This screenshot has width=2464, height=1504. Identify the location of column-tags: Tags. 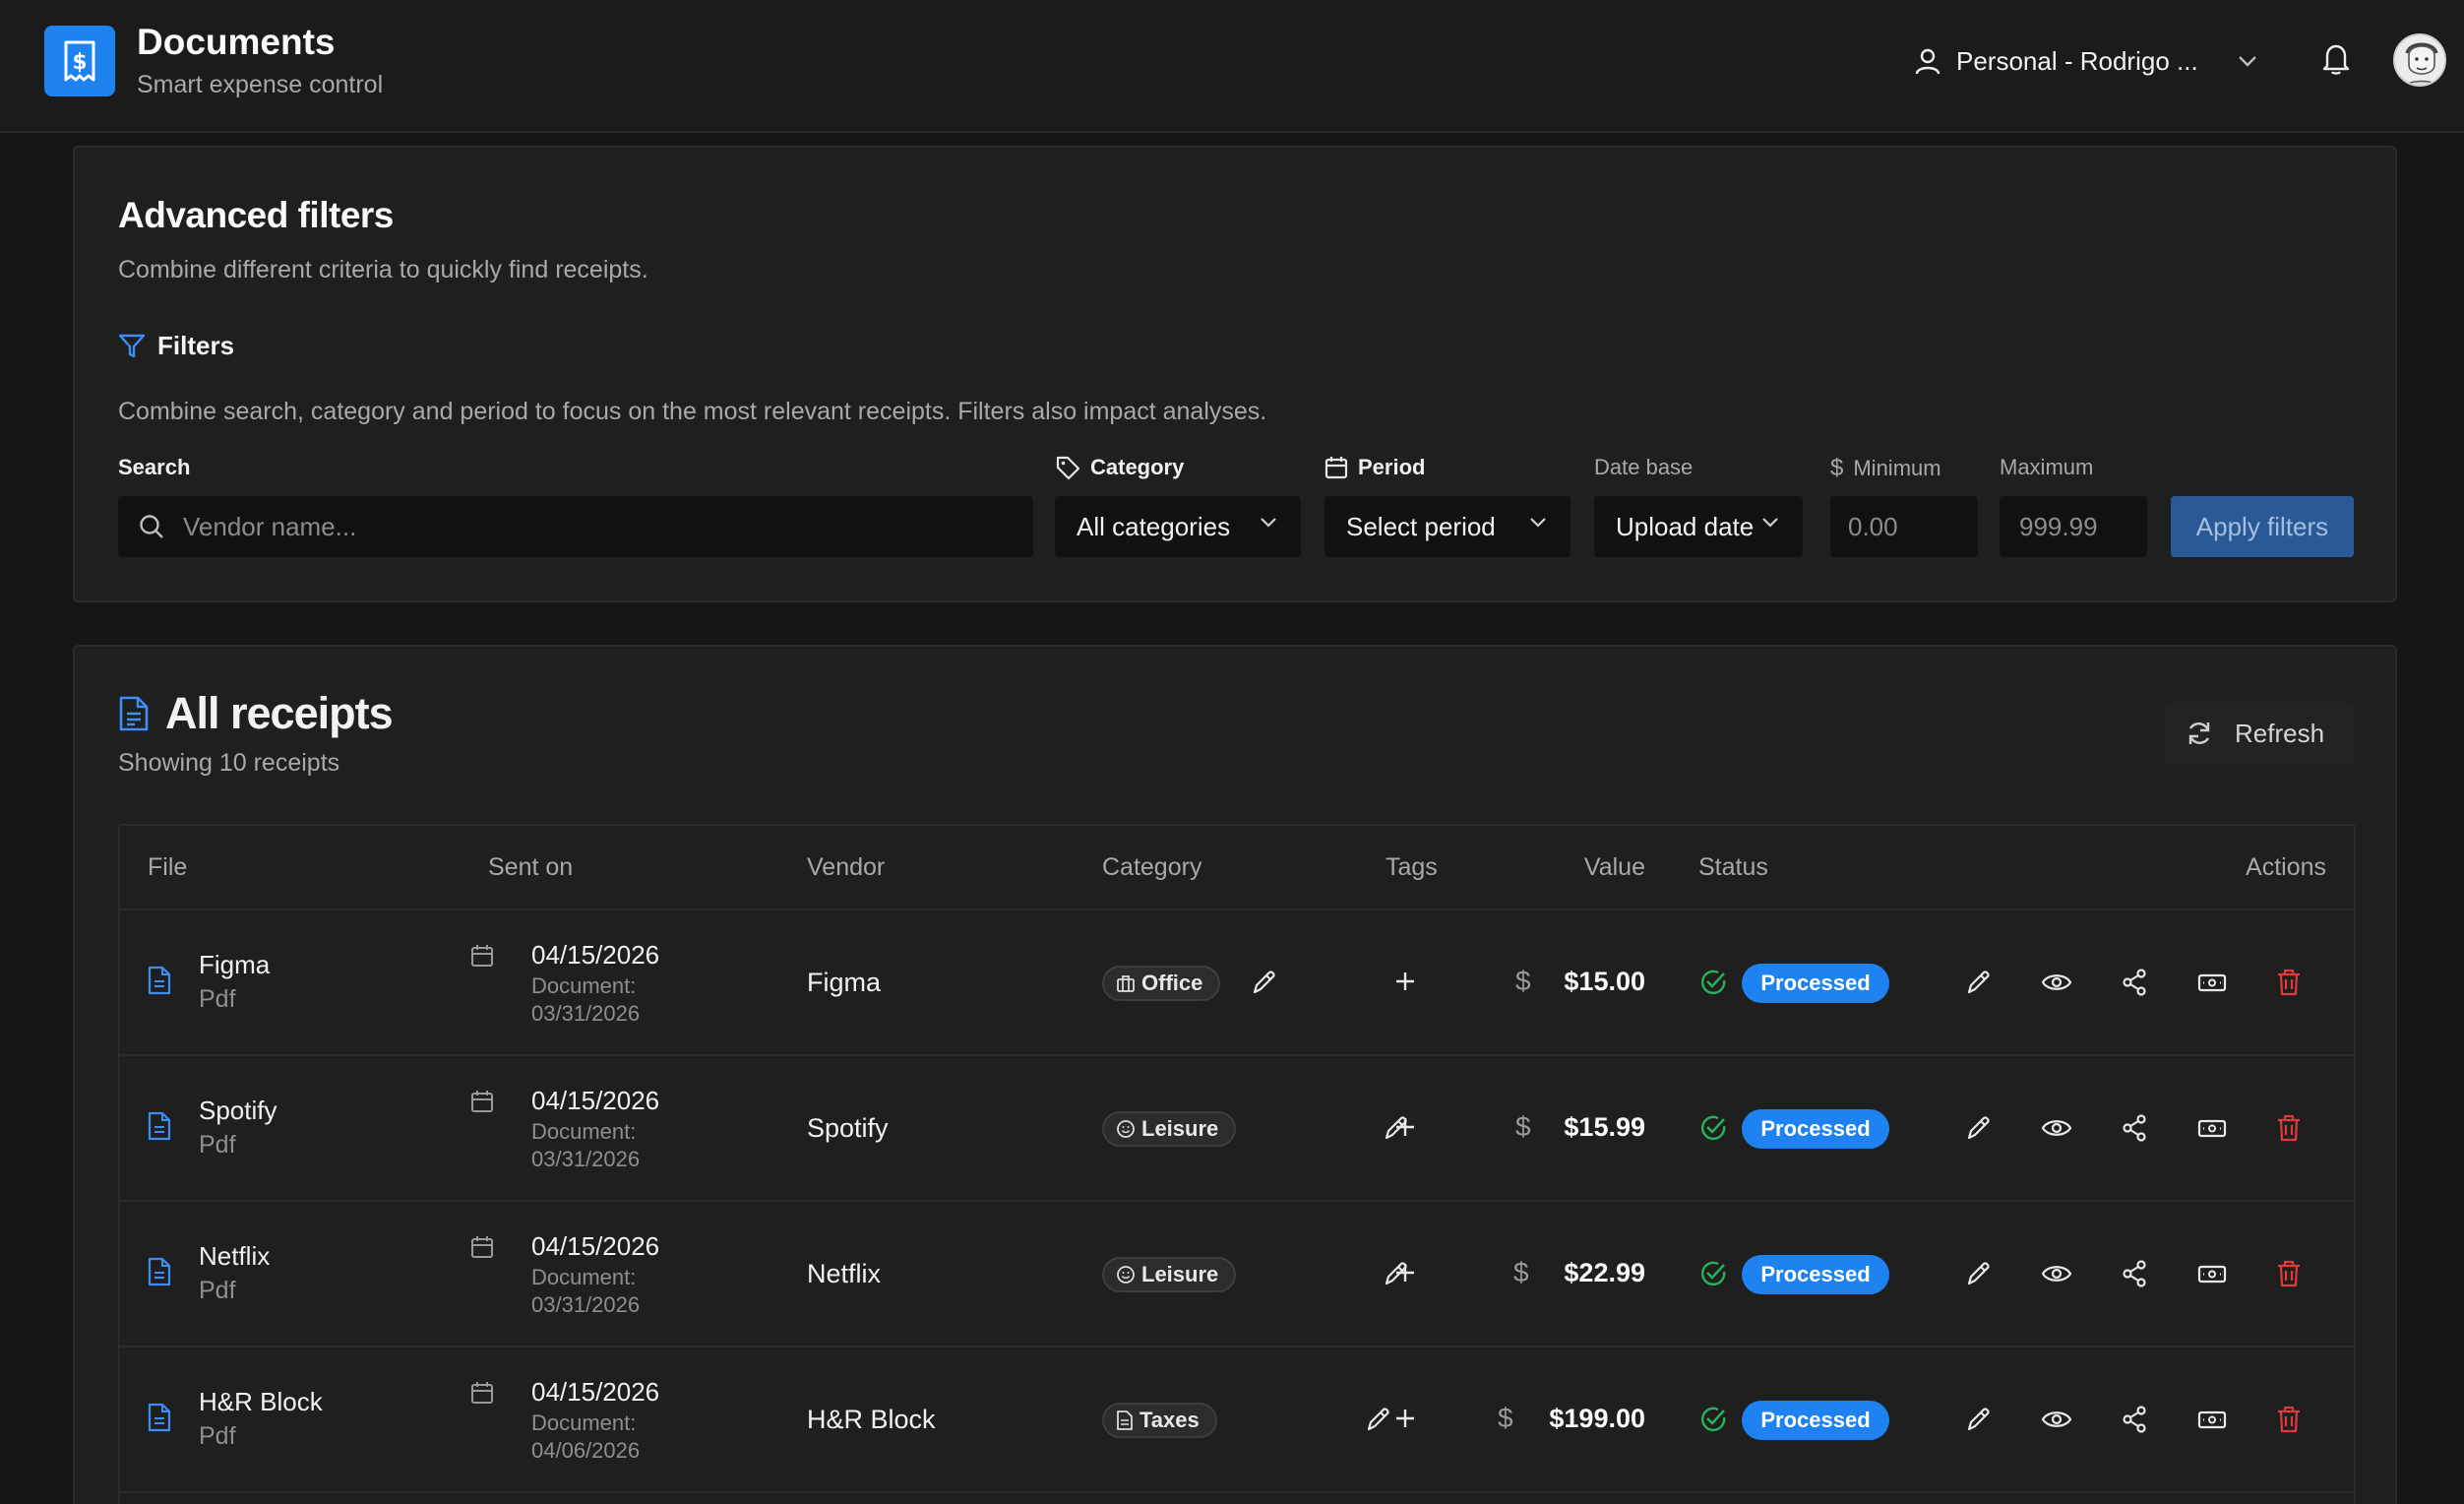
(1412, 867).